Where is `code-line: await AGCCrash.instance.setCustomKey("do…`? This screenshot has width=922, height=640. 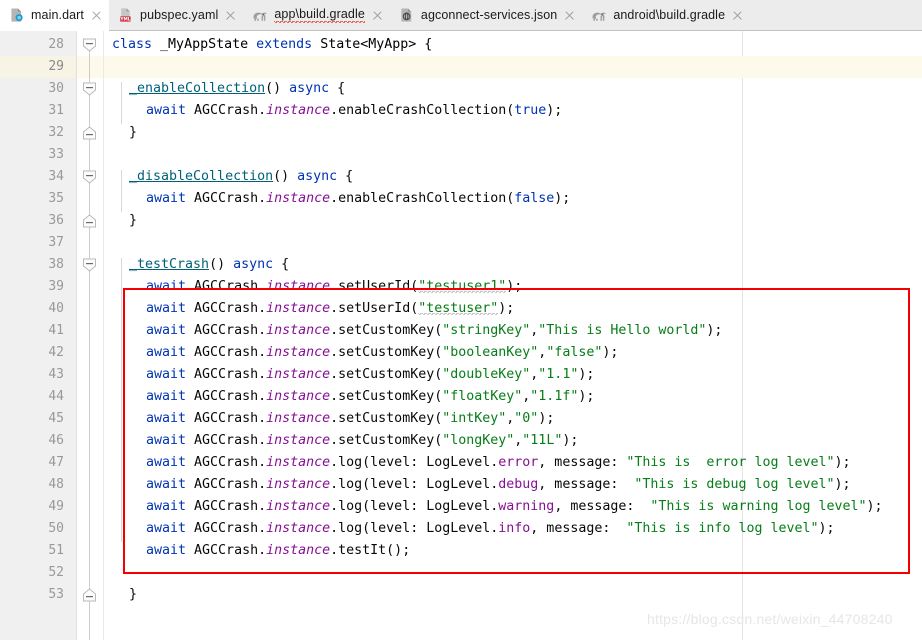
code-line: await AGCCrash.instance.setCustomKey("do… is located at coordinates (370, 375).